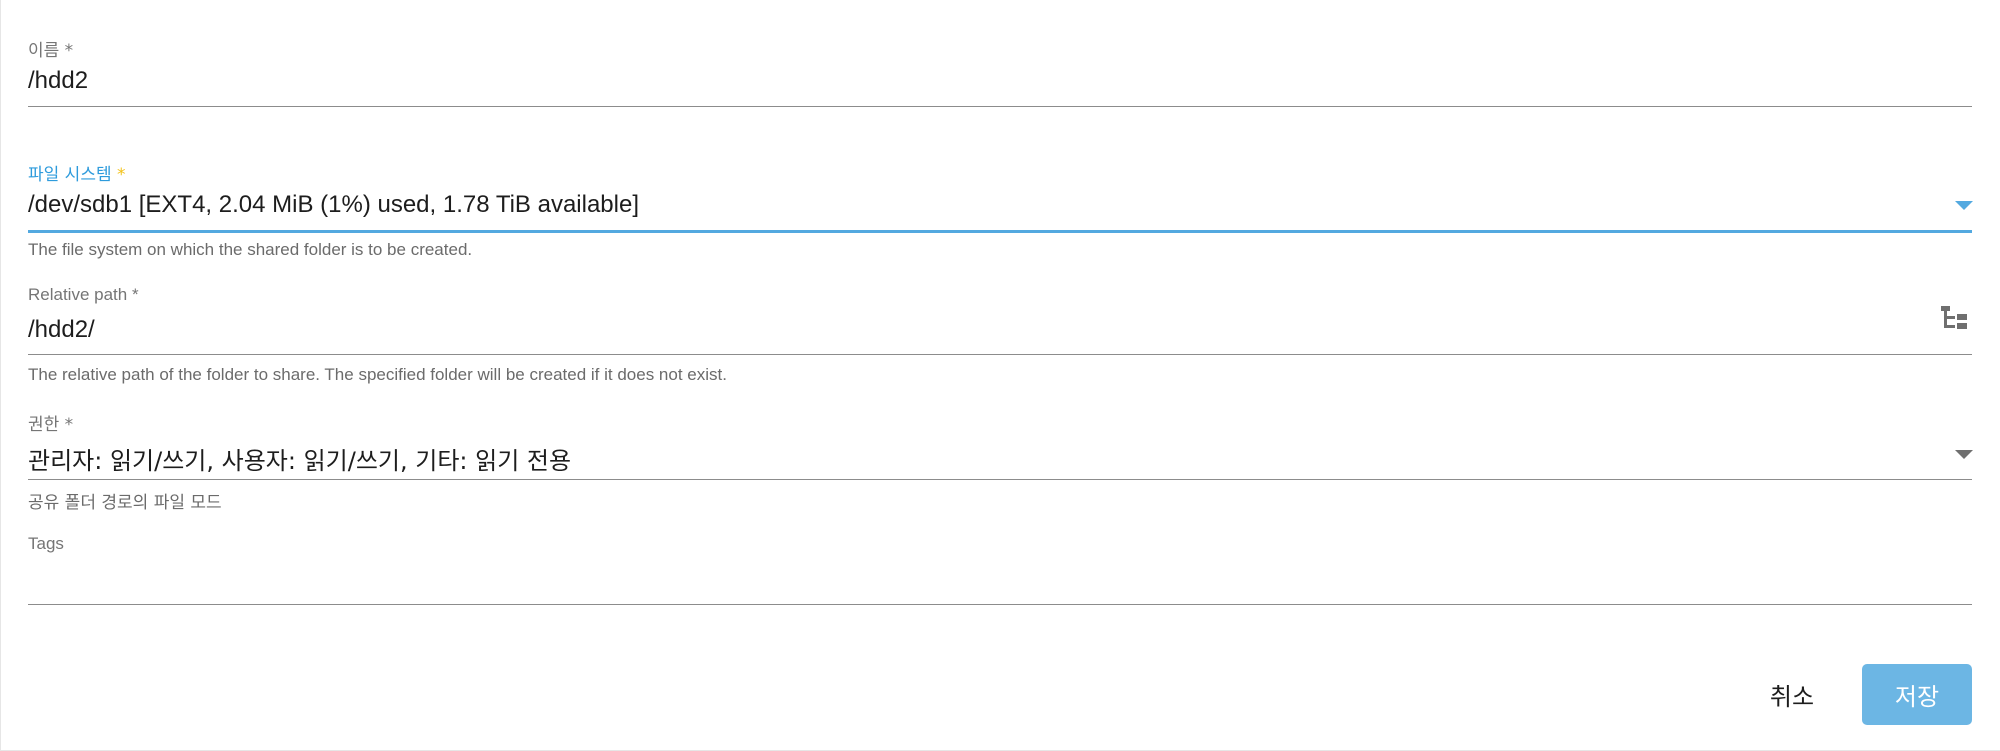  What do you see at coordinates (44, 51) in the screenshot?
I see `name-label-text: 이름` at bounding box center [44, 51].